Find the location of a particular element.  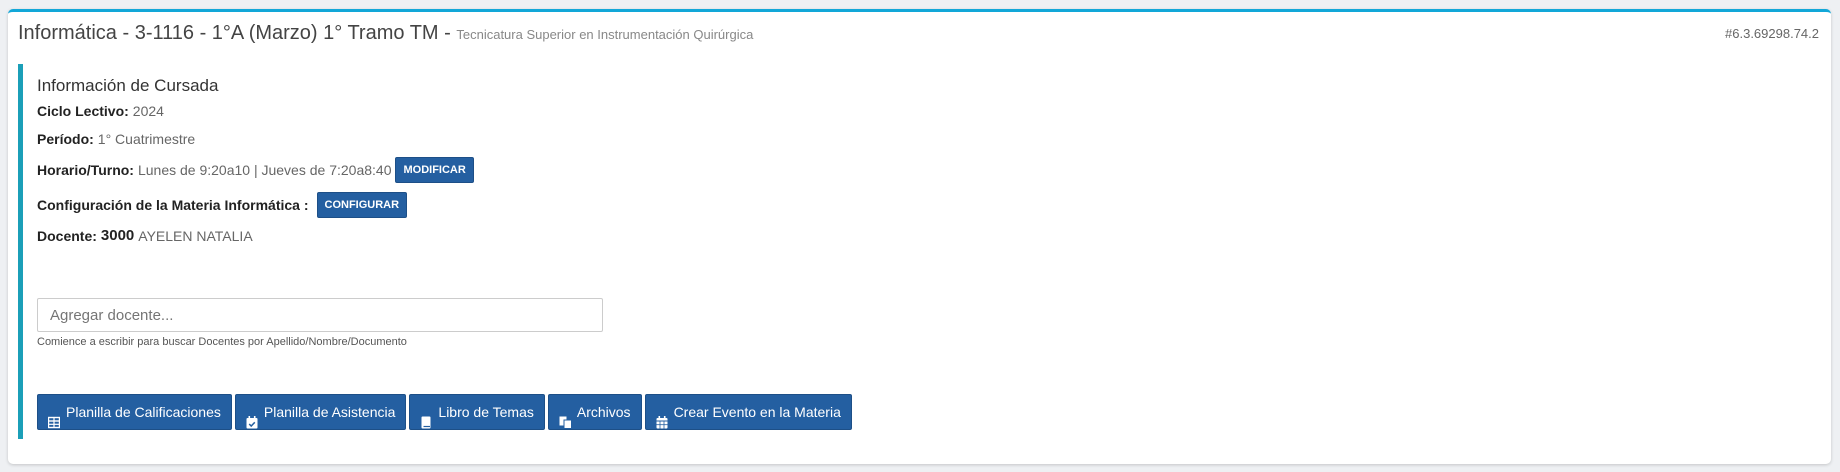

planilla-calificaciones-label: Planilla de Calificaciones is located at coordinates (143, 412).